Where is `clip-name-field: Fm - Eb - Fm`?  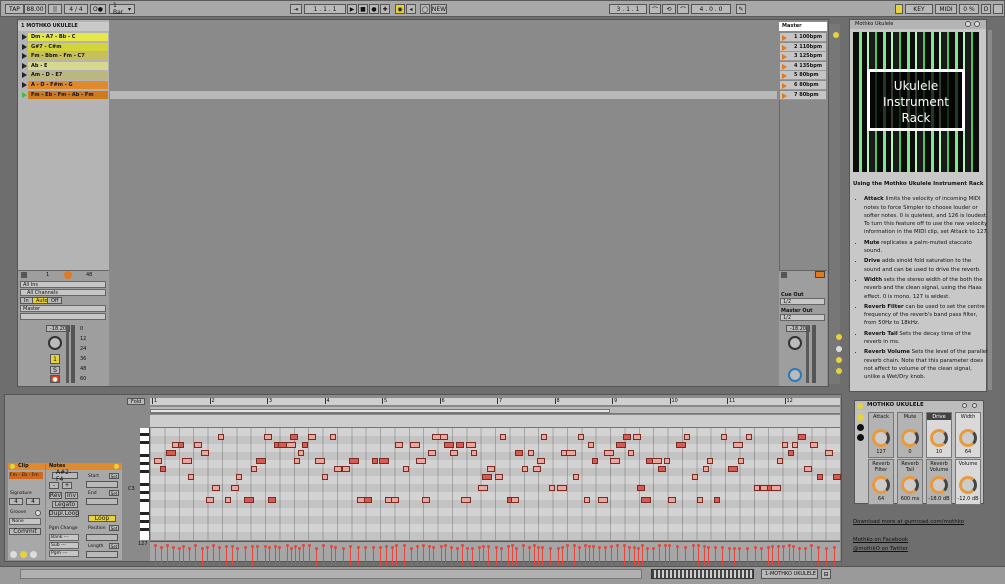
clip-name-field: Fm - Eb - Fm is located at coordinates (26, 475).